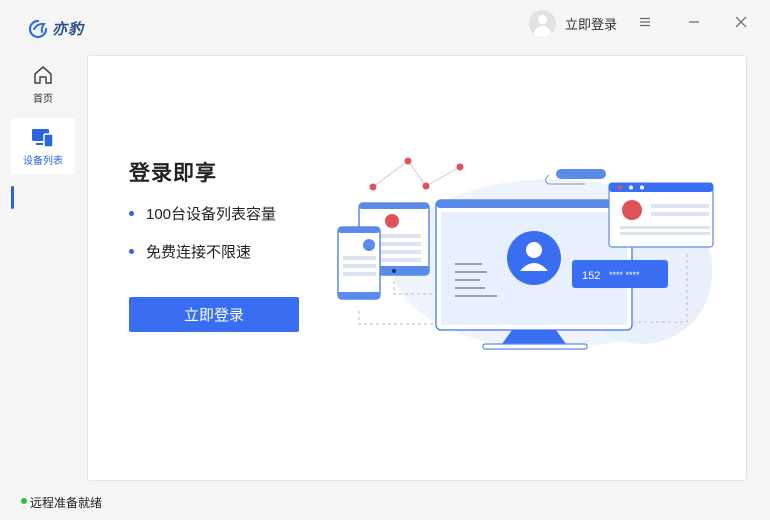  Describe the element at coordinates (542, 23) in the screenshot. I see `avatar` at that location.